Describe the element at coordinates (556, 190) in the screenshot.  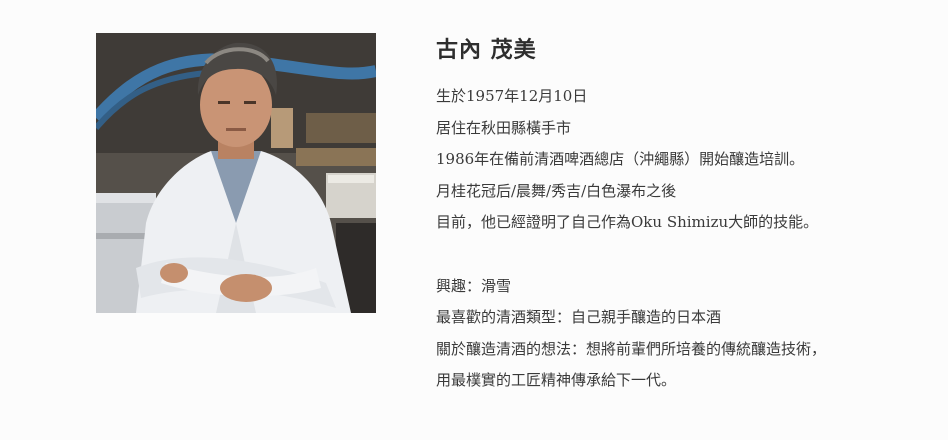
I see `bio-career: 月桂花冠后/晨舞/秀吉/白色瀑布之後` at that location.